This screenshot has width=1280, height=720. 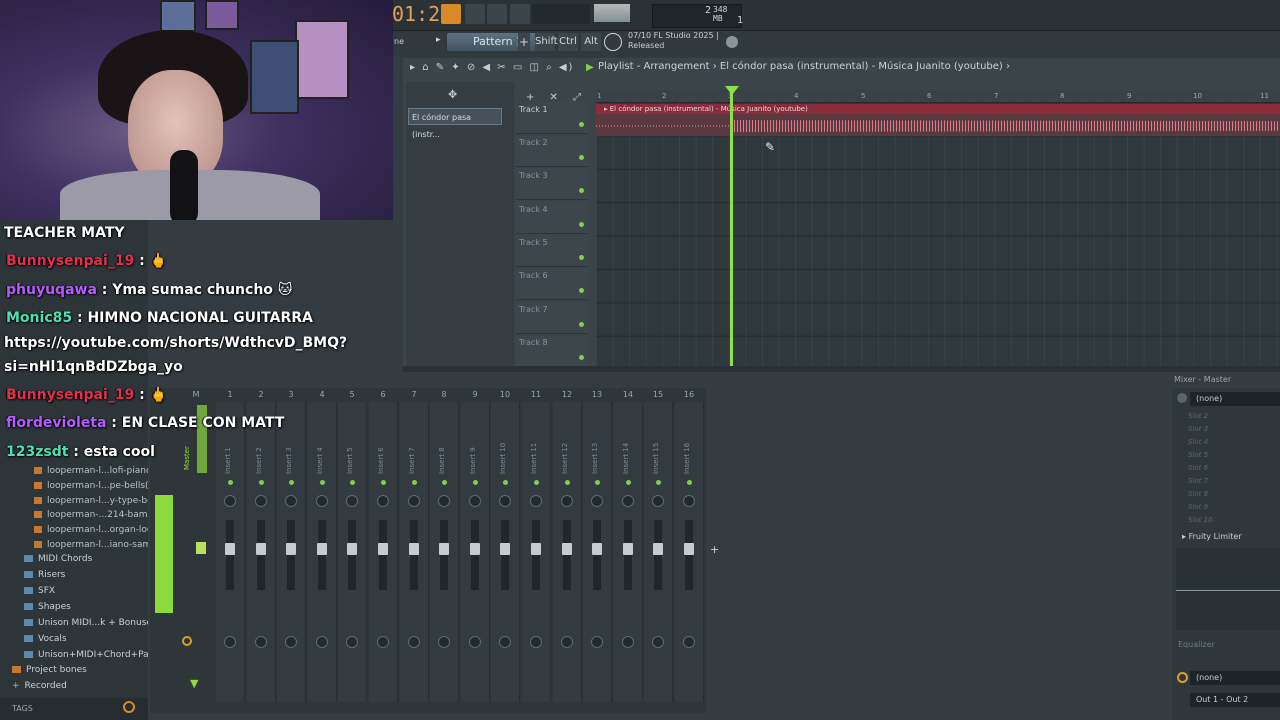 I want to click on playlist-toolbar: ▸ ⌂ ✎ ✦ ⊘ ◀ ✂ ▭ ◫ ⌕ ◀), so click(x=492, y=67).